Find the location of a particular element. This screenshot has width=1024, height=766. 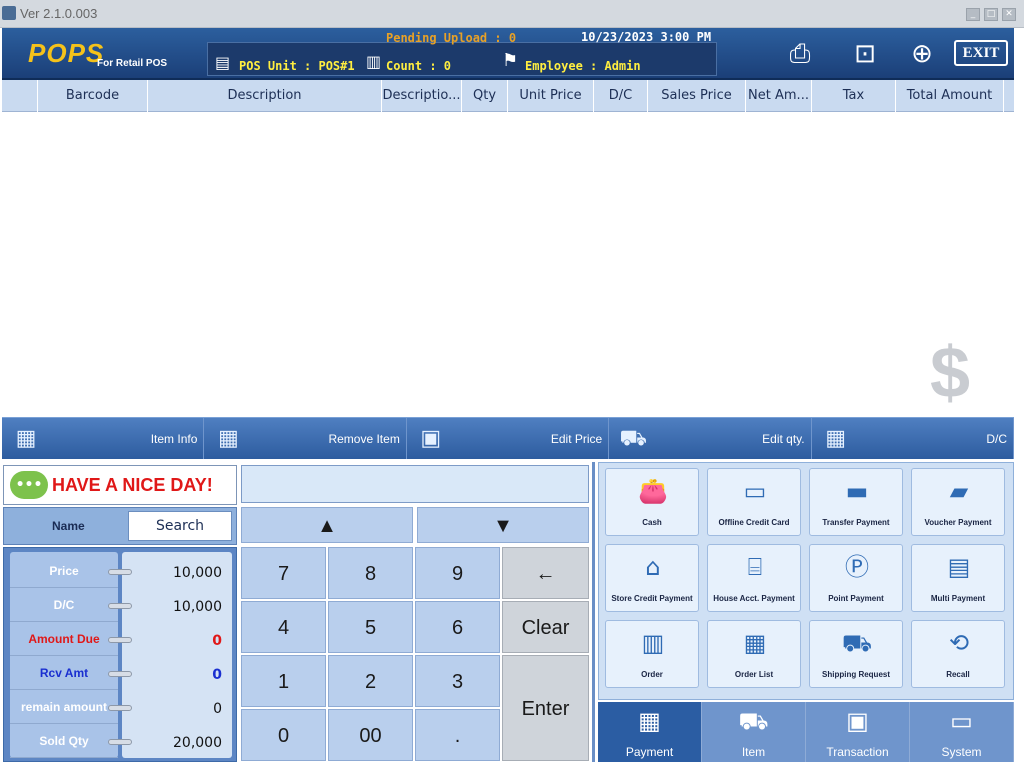

payment-option-button: ▤ Multi Payment is located at coordinates (958, 578).